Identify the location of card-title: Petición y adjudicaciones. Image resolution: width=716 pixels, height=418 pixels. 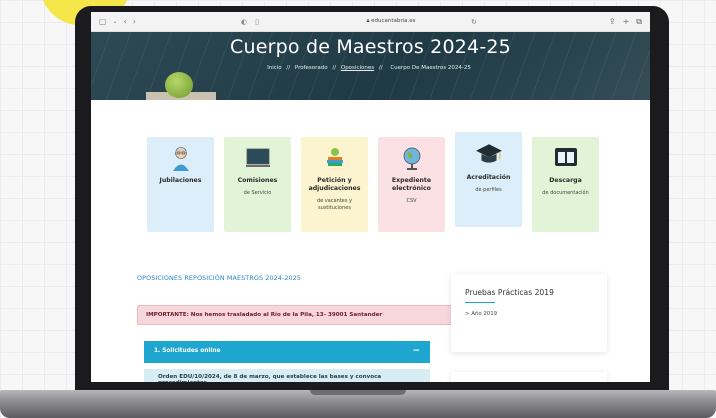
(334, 185).